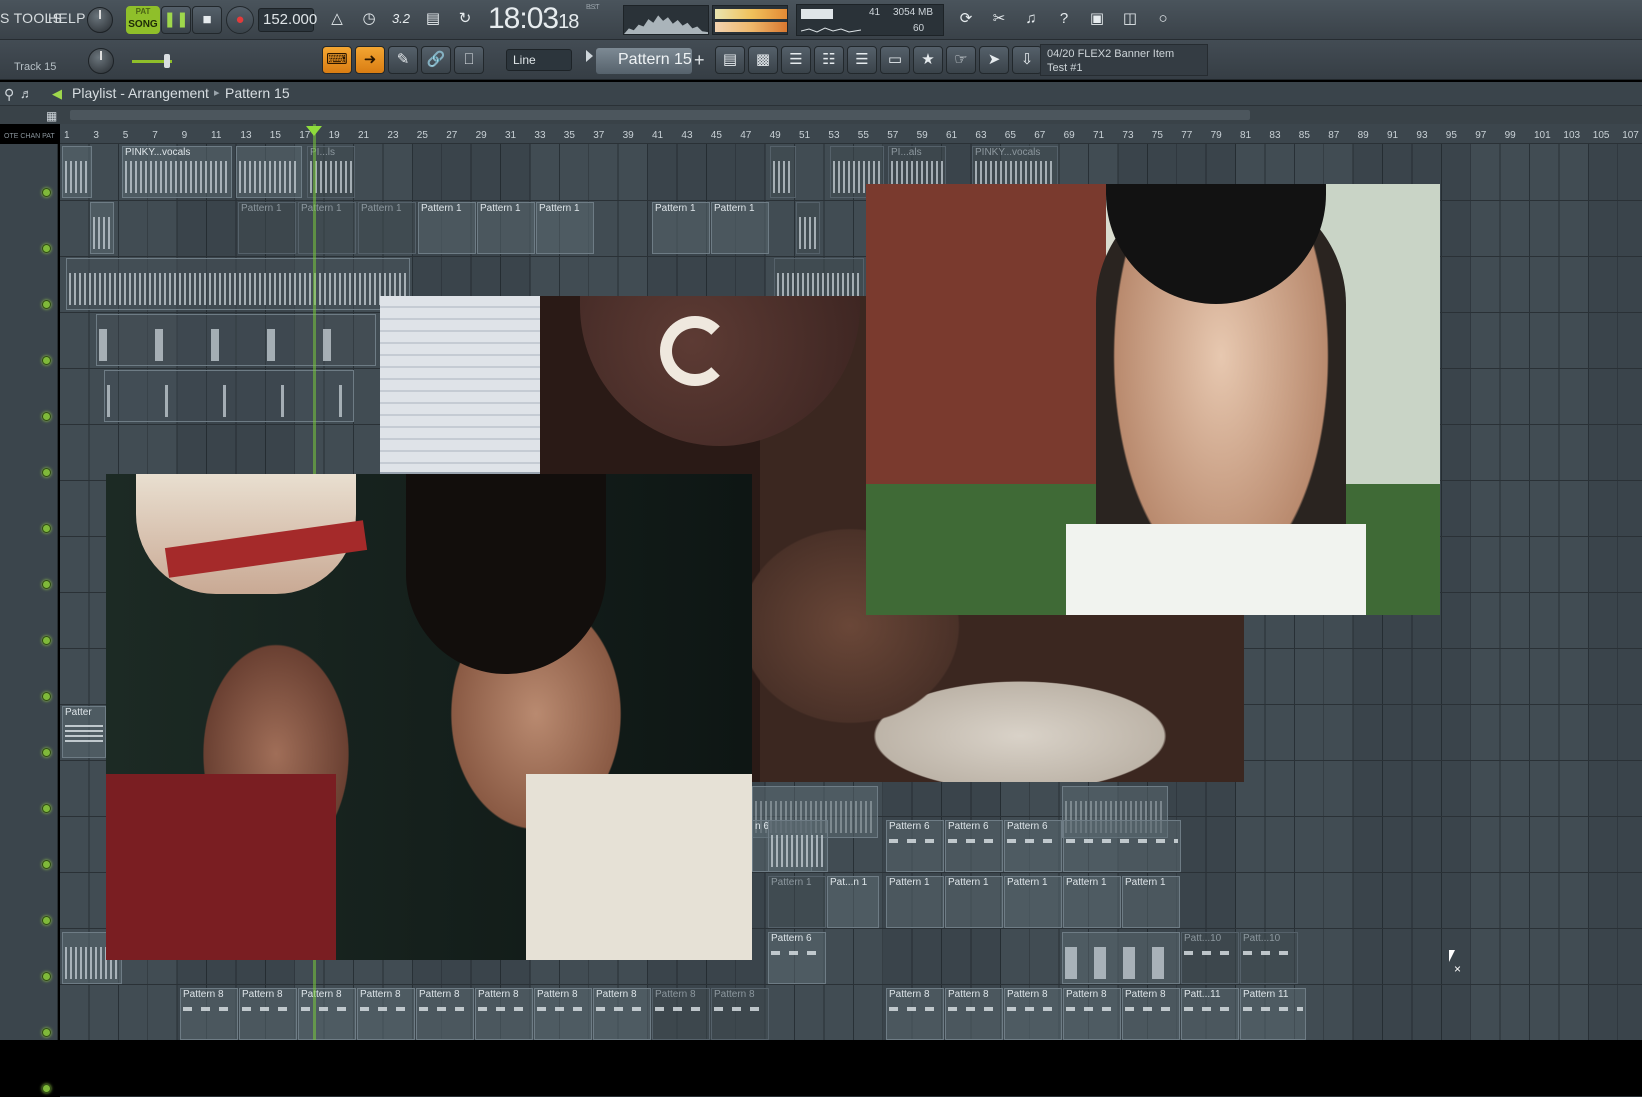  I want to click on mixer-view-icon: ☷, so click(829, 60).